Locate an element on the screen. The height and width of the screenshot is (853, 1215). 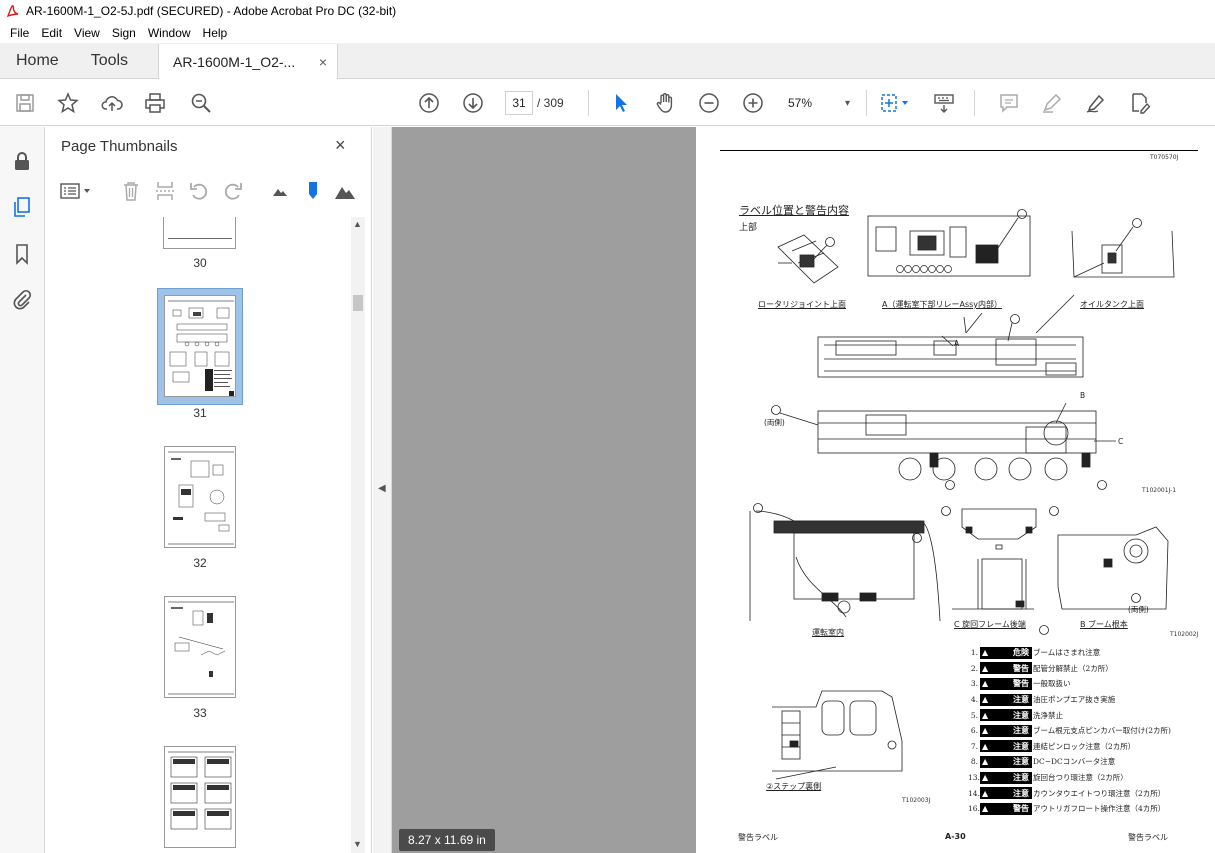
caption-boom-root: B ブーム根本 is located at coordinates (1104, 624).